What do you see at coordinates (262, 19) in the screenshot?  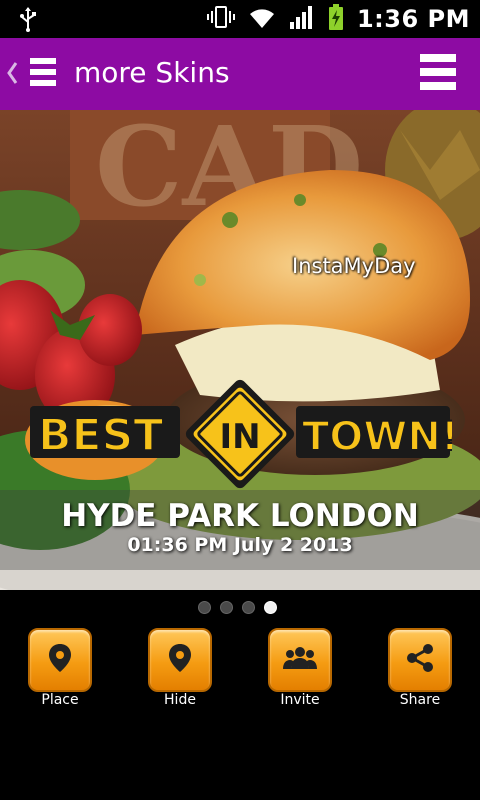 I see `wifi-icon` at bounding box center [262, 19].